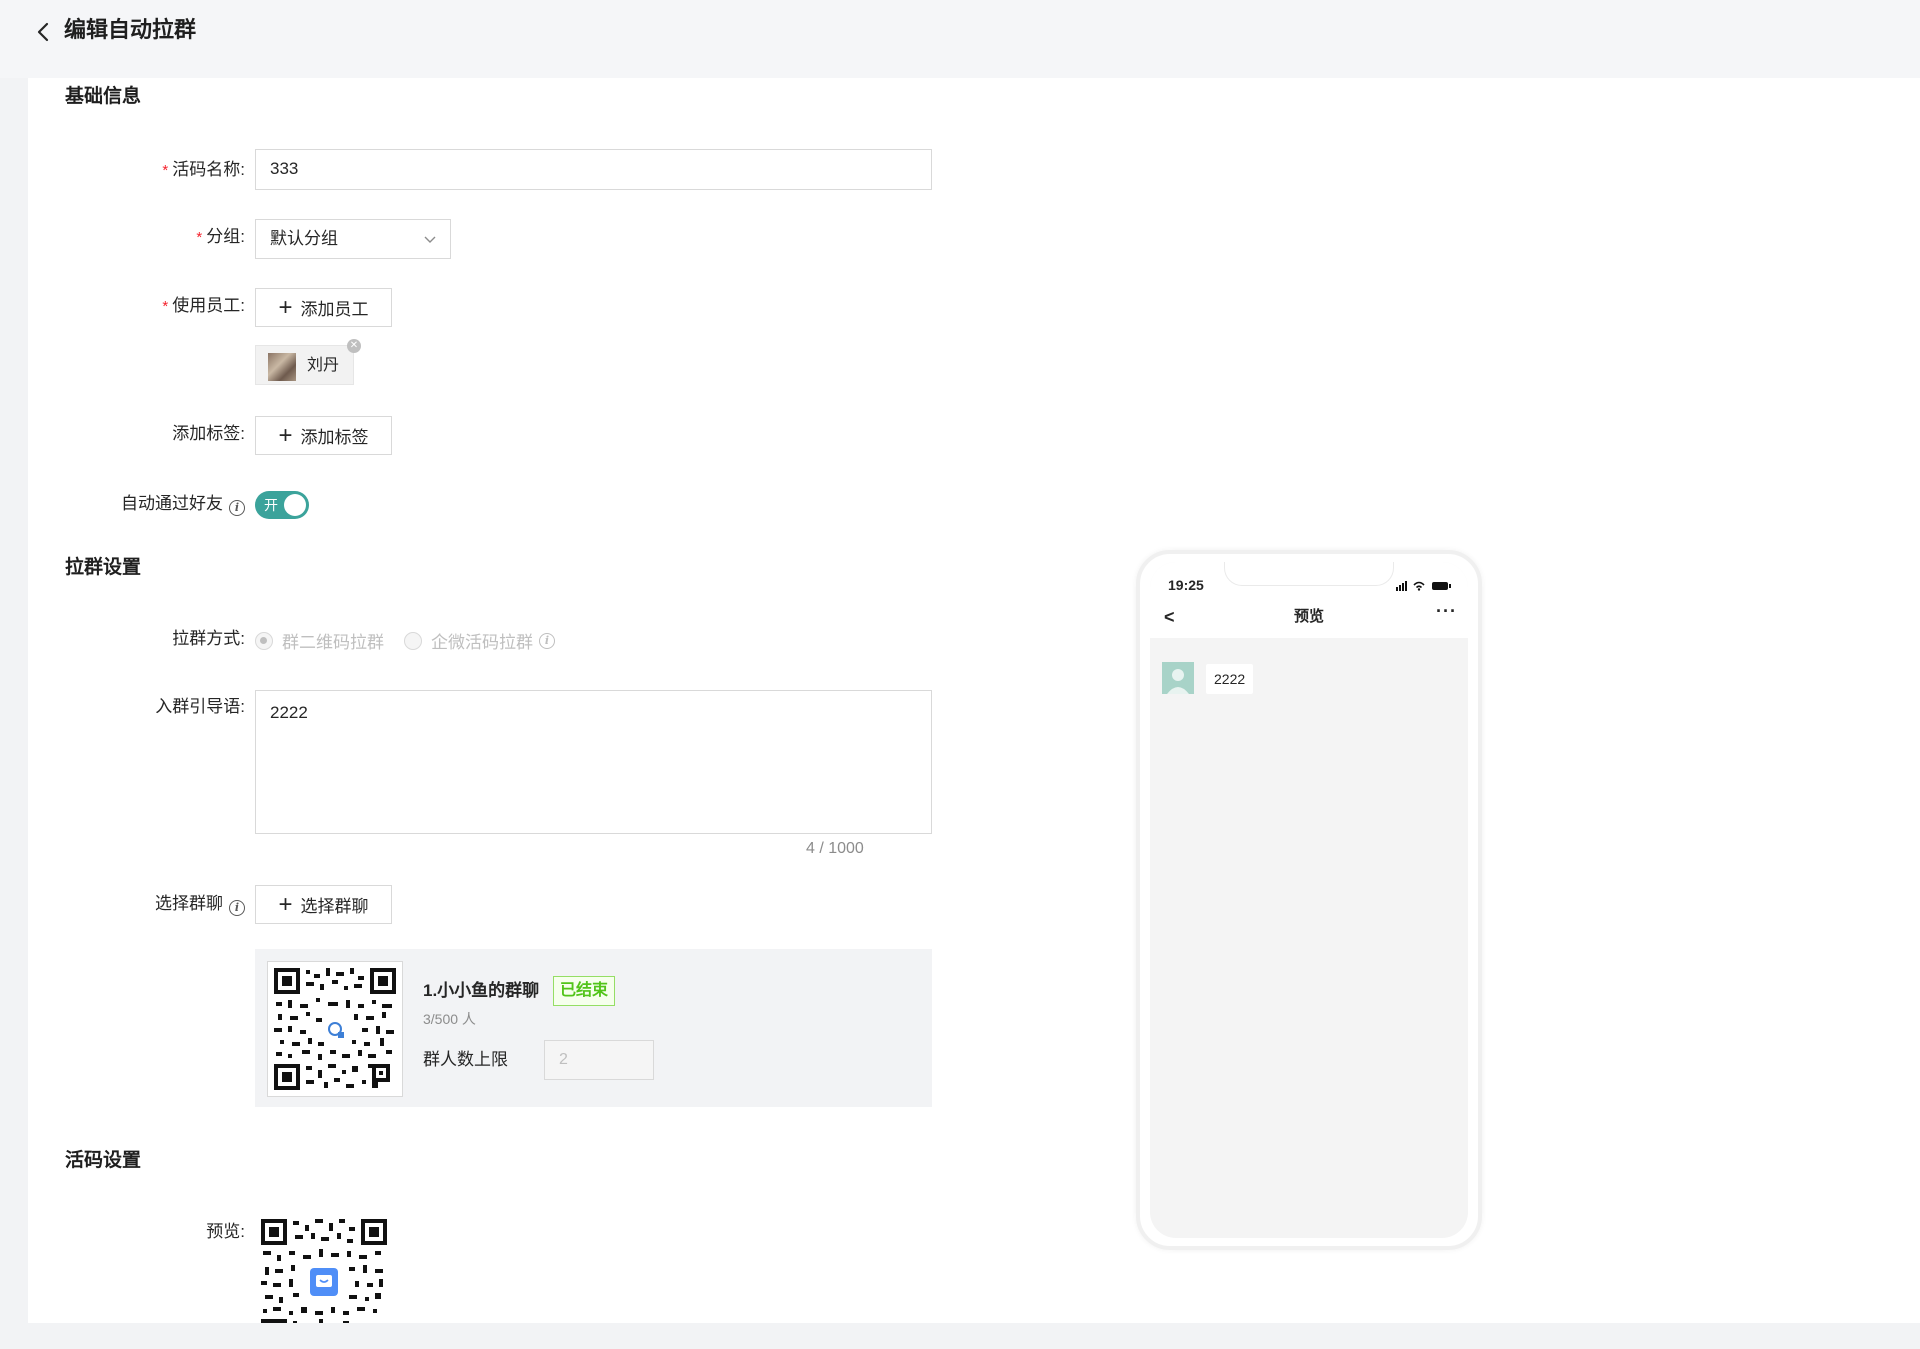 The height and width of the screenshot is (1349, 1920). Describe the element at coordinates (1446, 611) in the screenshot. I see `more-icon: ···` at that location.